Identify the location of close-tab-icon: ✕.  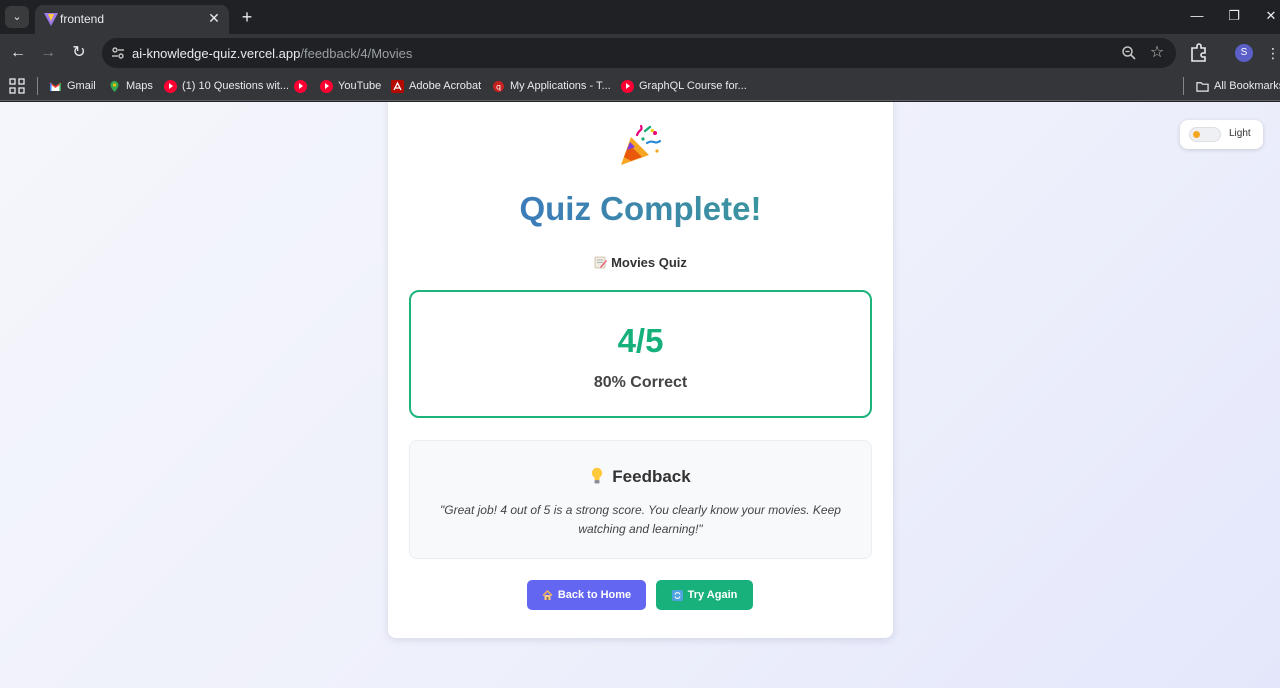
(214, 18).